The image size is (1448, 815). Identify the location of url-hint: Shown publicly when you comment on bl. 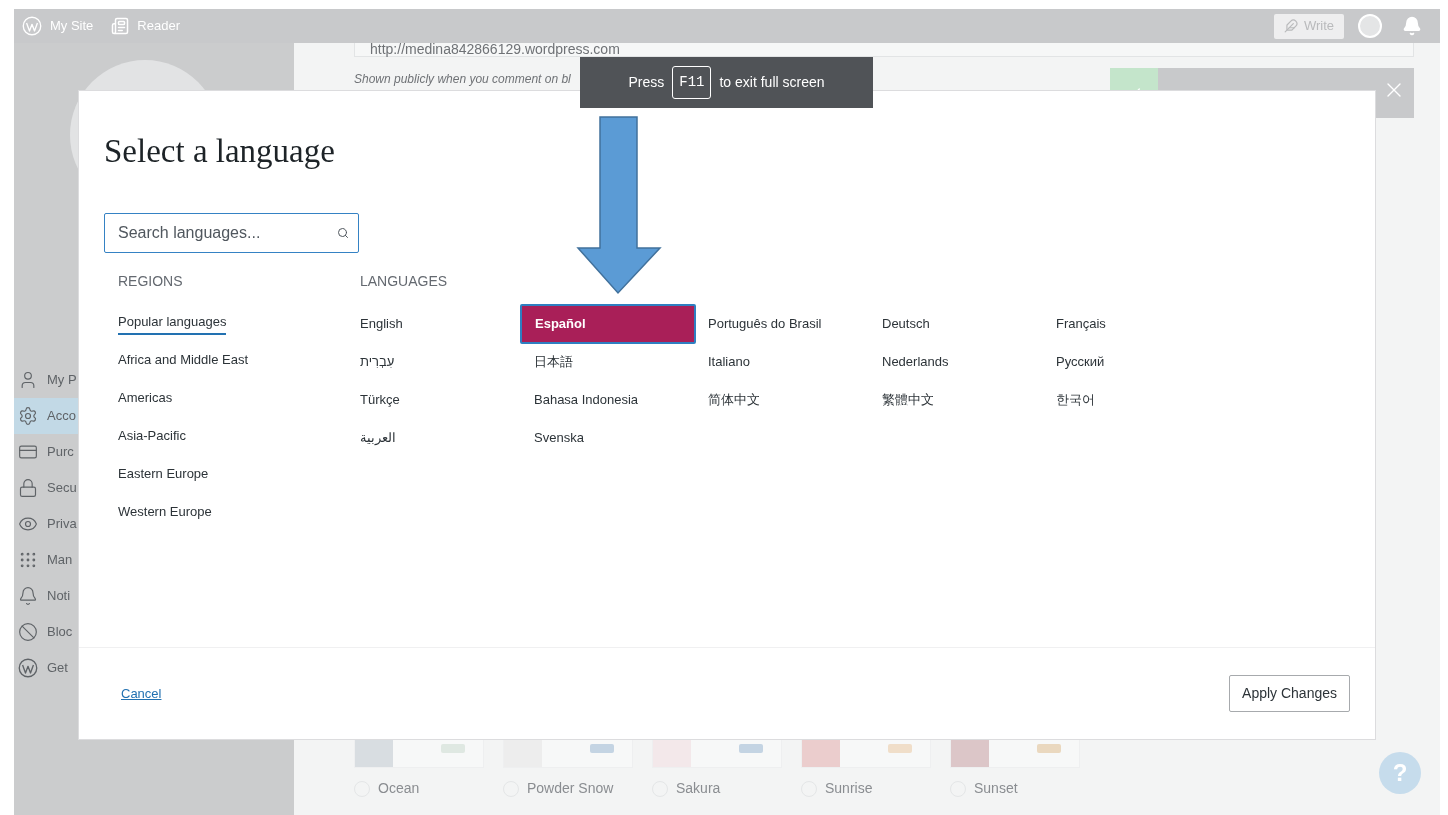
(462, 79).